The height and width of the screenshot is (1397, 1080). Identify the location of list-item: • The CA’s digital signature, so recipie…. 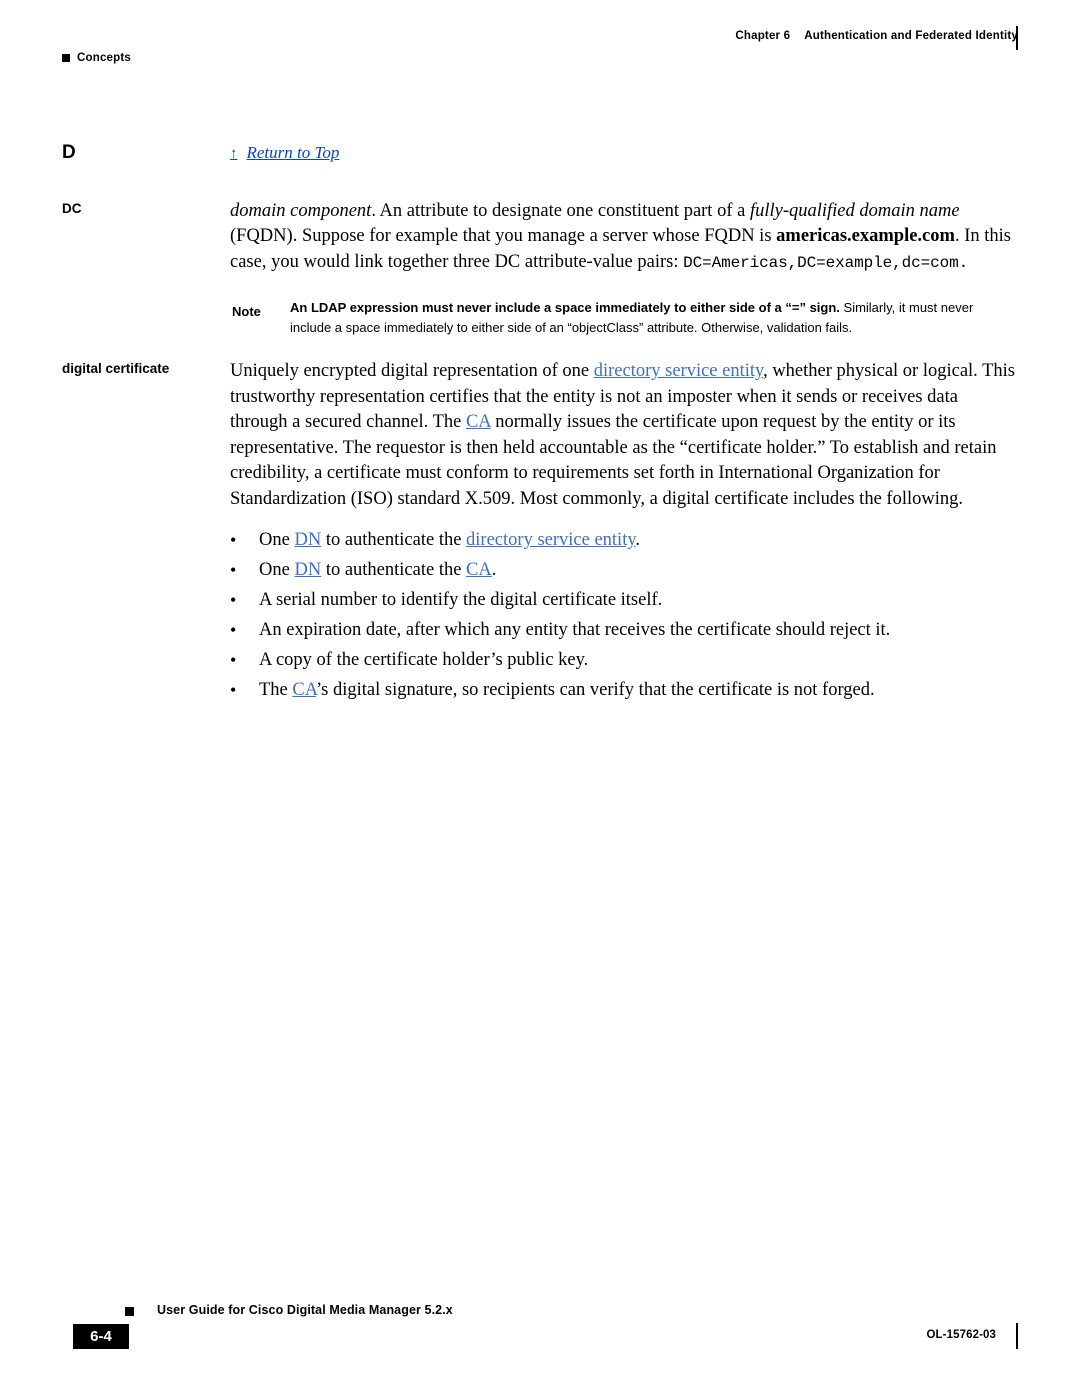
(624, 690).